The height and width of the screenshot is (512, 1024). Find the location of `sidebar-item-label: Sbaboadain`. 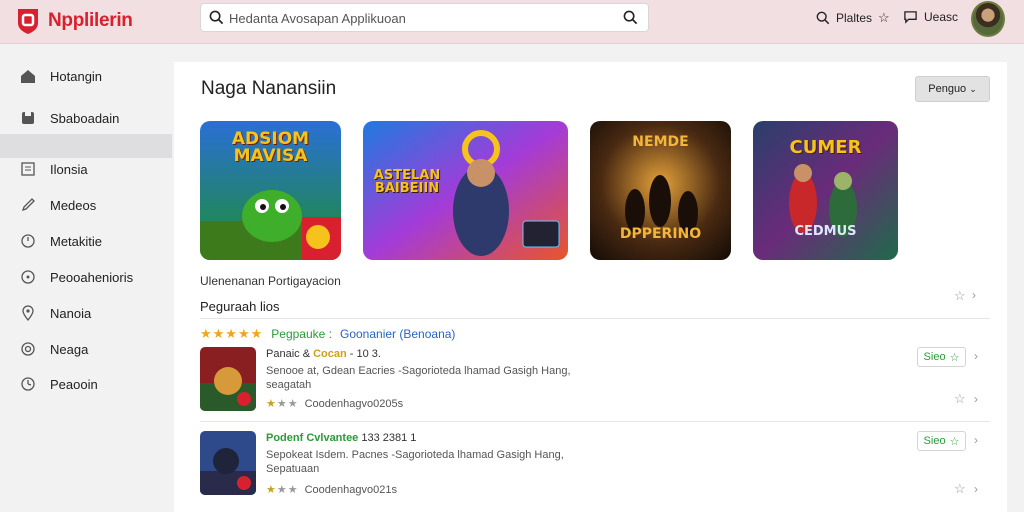

sidebar-item-label: Sbaboadain is located at coordinates (85, 118).